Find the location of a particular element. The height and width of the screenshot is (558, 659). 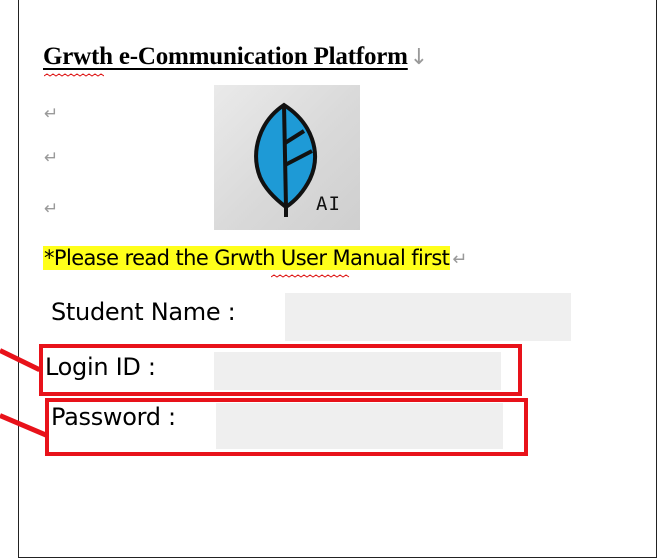

title-text: Grwth e-Communication Platform is located at coordinates (225, 56).